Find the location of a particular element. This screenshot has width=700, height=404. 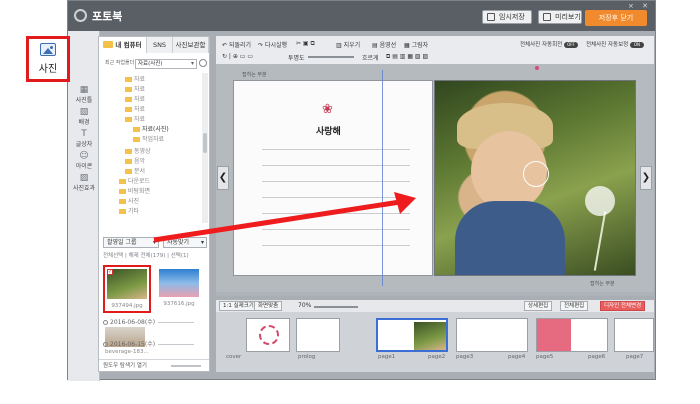

rail-item-photo-effect: ▨ 사진효과 is located at coordinates (84, 182).